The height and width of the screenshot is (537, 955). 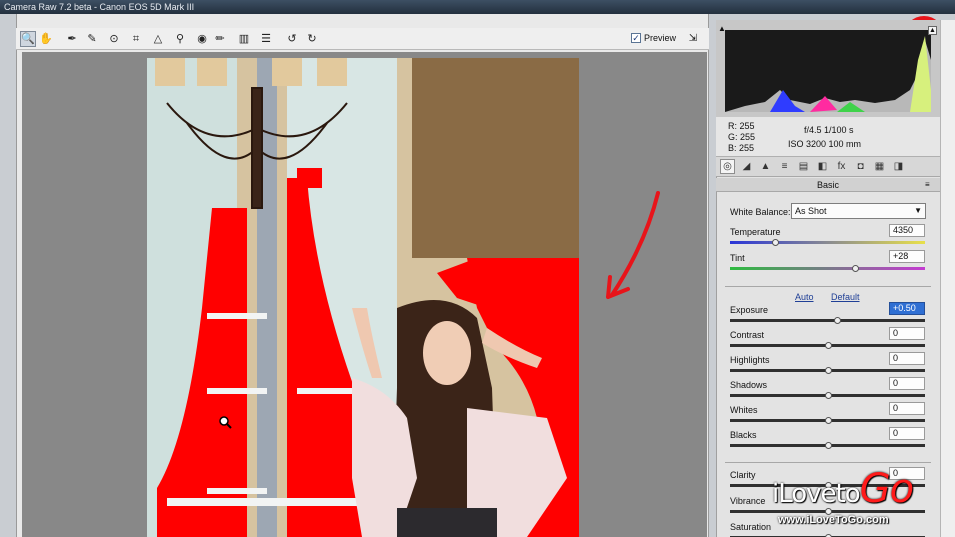 What do you see at coordinates (784, 166) in the screenshot?
I see `panel-tab-4: ≡` at bounding box center [784, 166].